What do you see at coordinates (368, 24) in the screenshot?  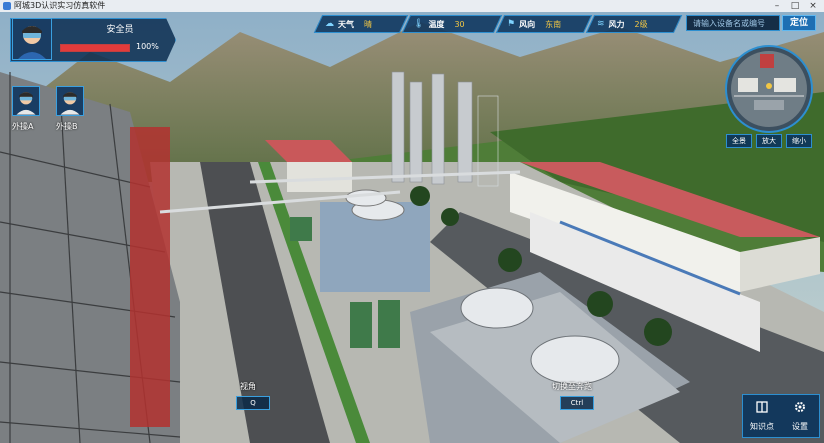 I see `weather-value: 晴` at bounding box center [368, 24].